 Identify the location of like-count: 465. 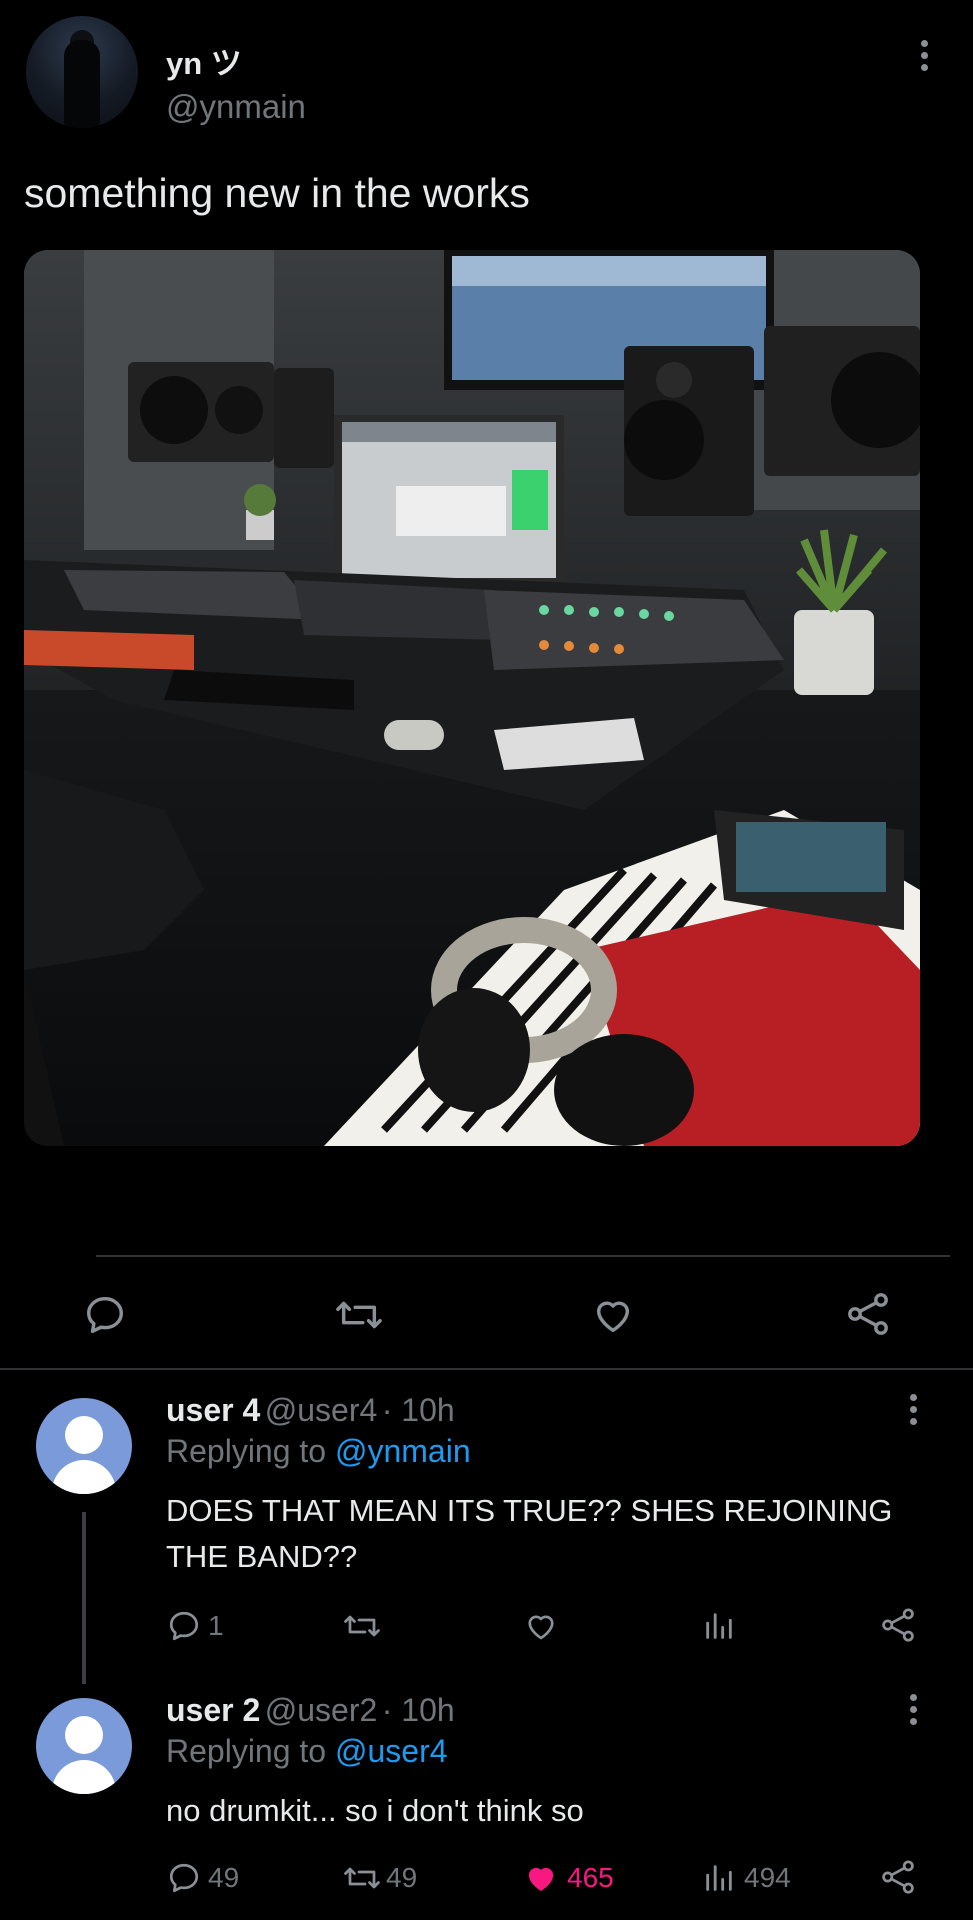
(590, 1877).